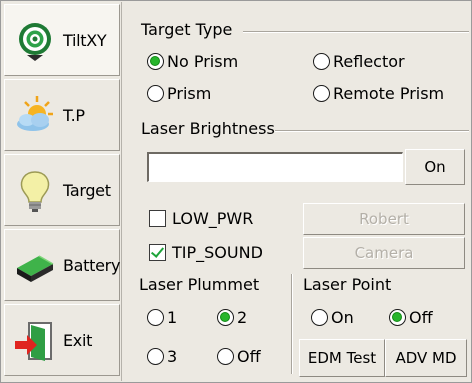 The height and width of the screenshot is (383, 472). Describe the element at coordinates (232, 317) in the screenshot. I see `radio-plummet-2: 2` at that location.